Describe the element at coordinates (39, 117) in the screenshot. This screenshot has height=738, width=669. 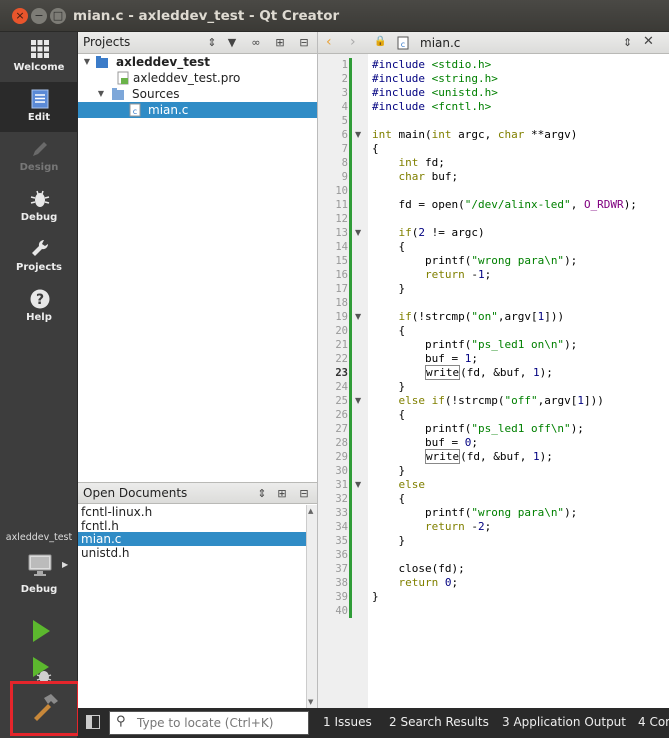
I see `mode-label: Edit` at that location.